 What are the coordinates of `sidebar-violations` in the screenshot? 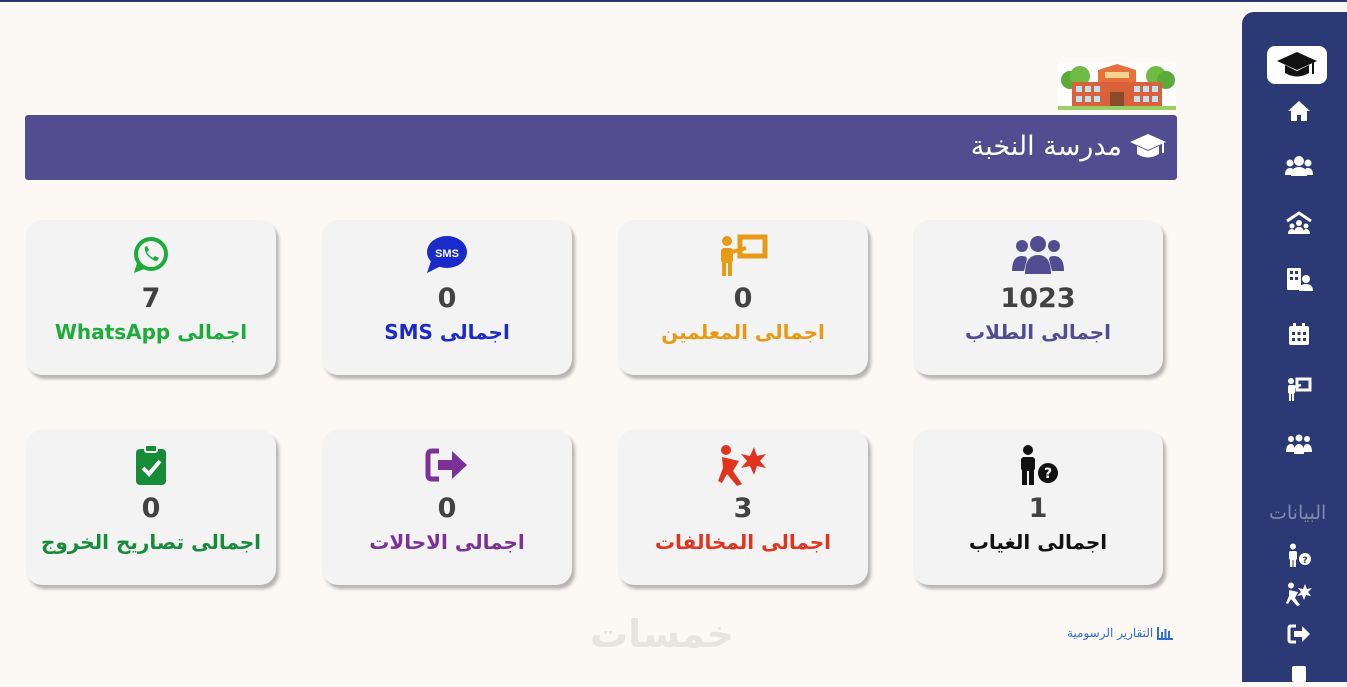 It's located at (1299, 594).